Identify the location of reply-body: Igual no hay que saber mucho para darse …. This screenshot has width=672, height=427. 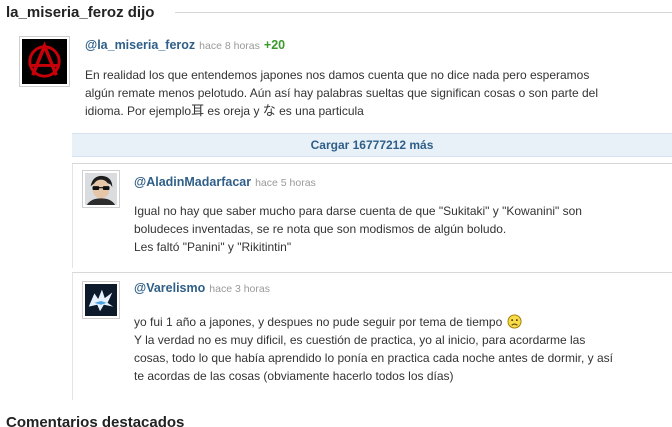
(358, 229).